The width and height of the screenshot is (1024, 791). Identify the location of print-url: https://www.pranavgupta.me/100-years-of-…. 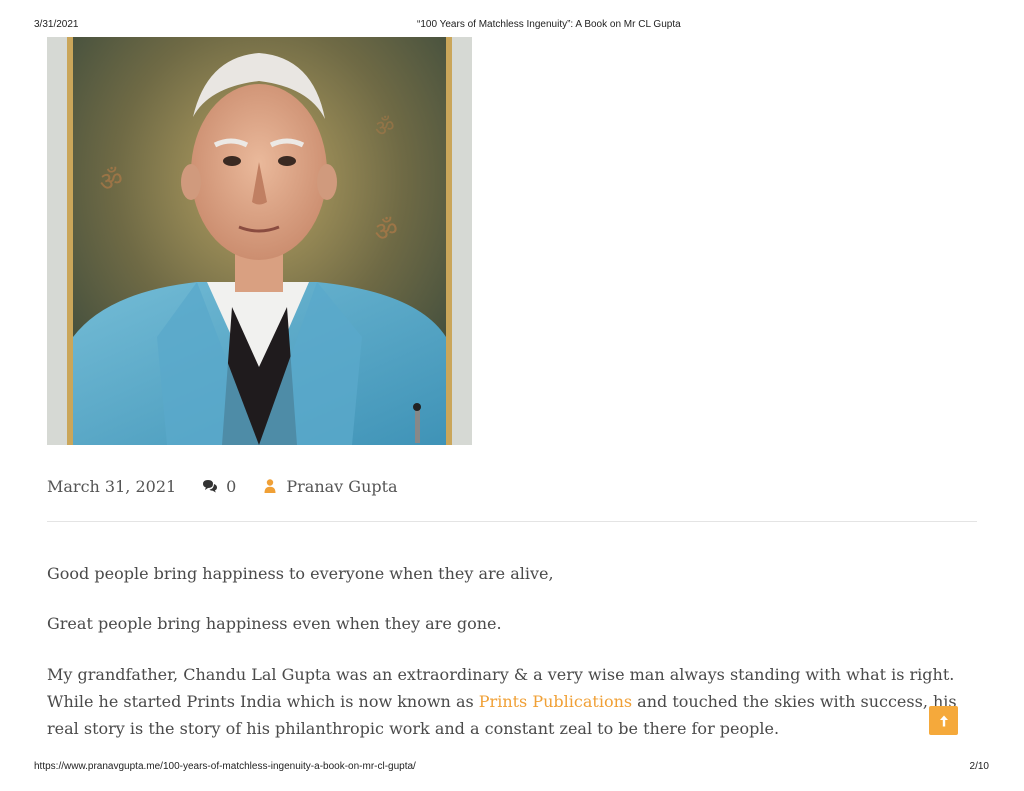
(225, 766).